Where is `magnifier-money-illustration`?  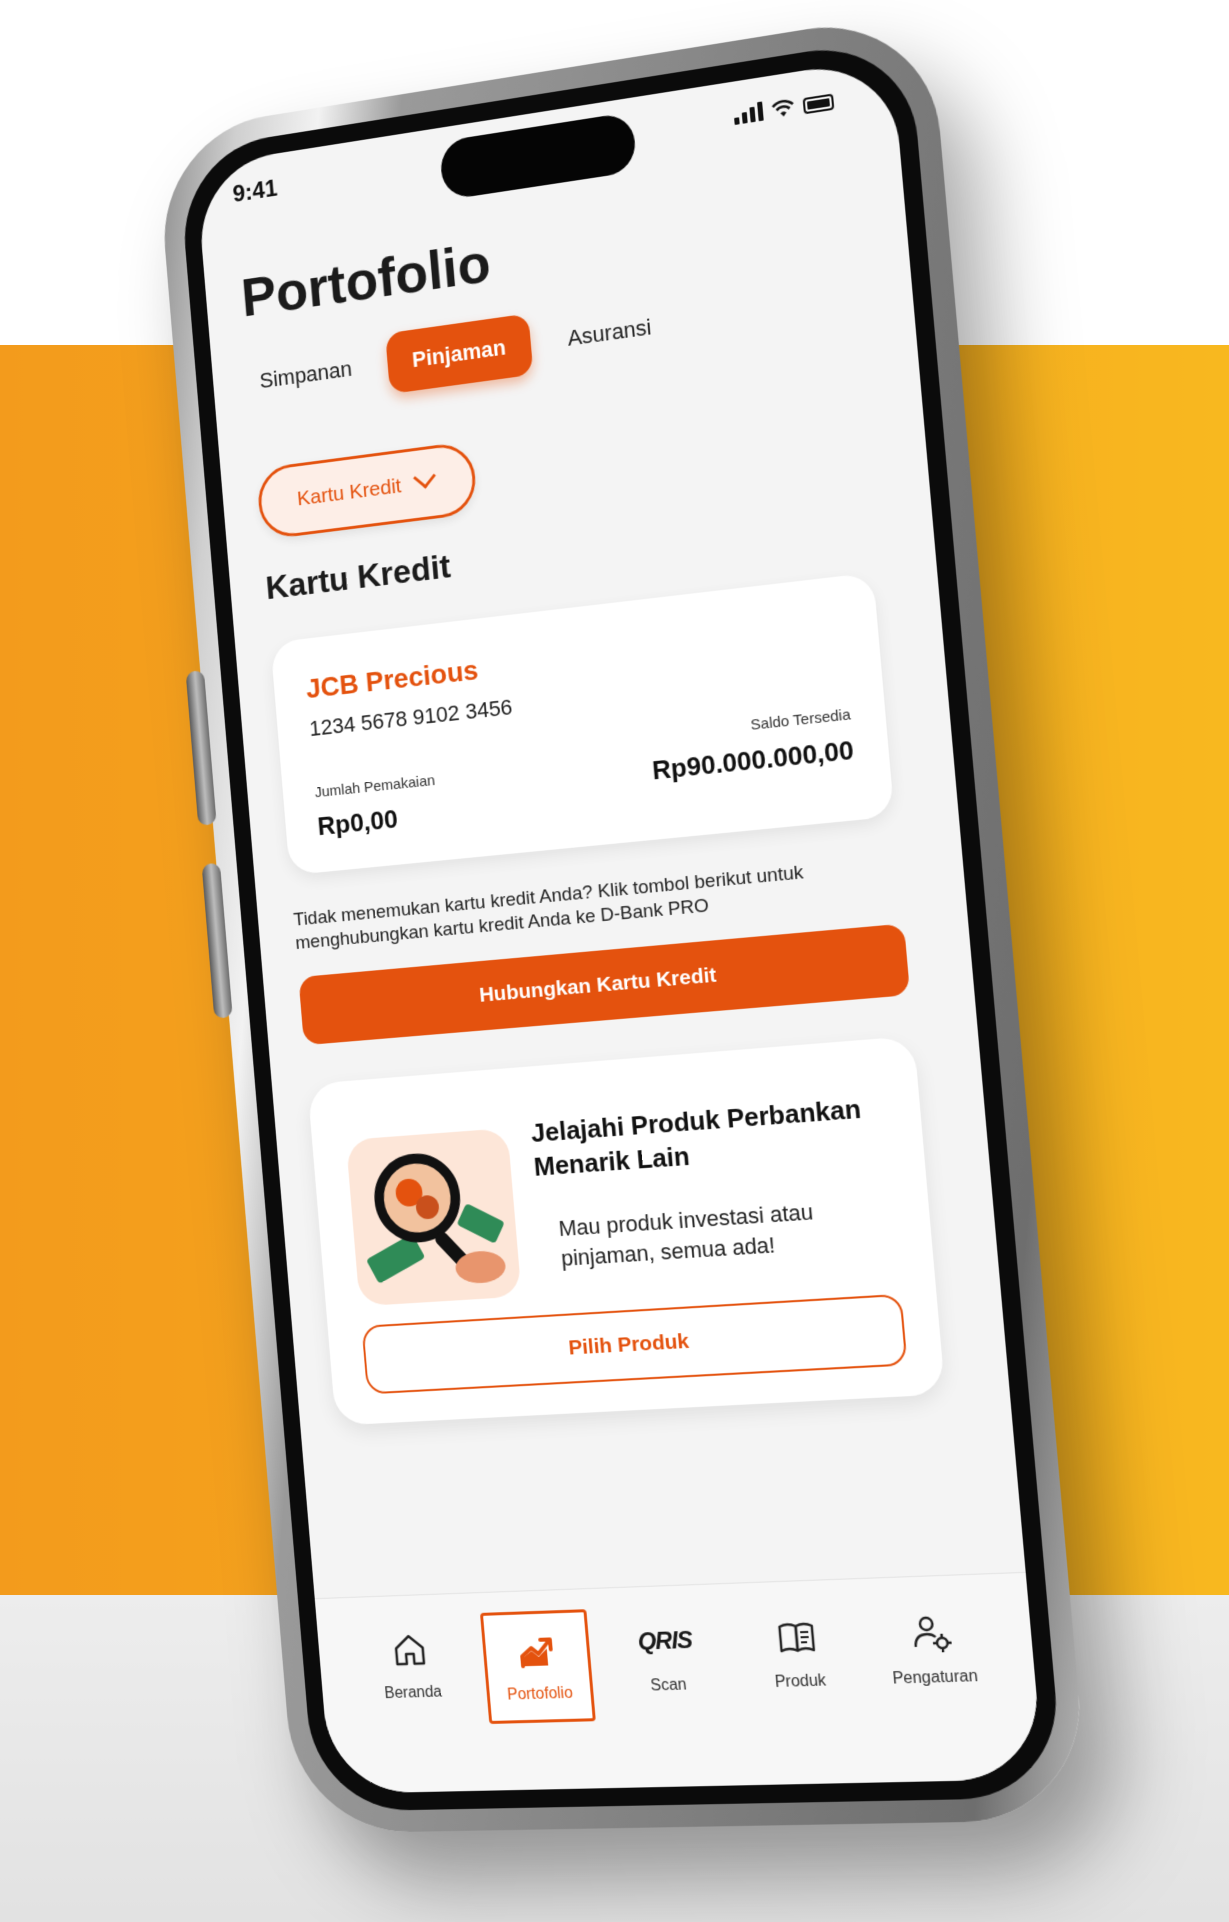 magnifier-money-illustration is located at coordinates (433, 1217).